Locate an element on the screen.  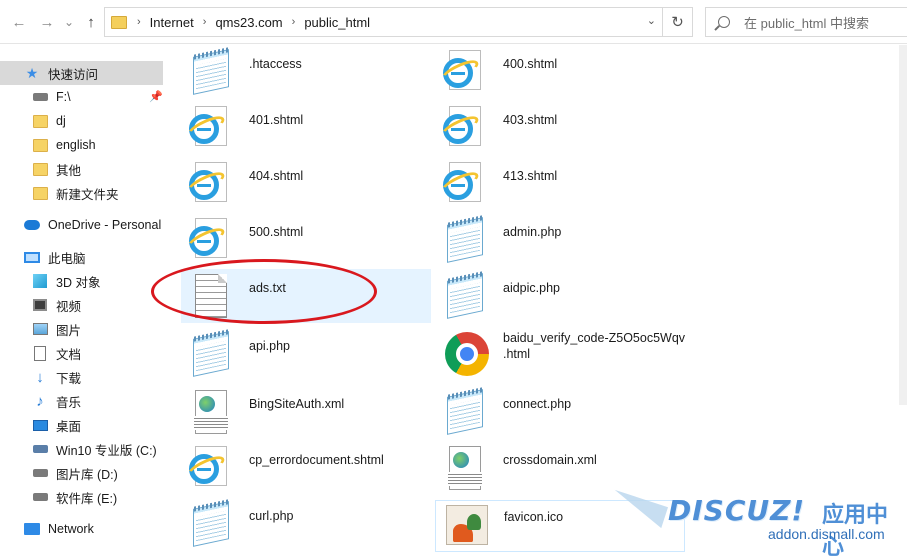
sidebar-item-label: 下载 is located at coordinates (69, 378).